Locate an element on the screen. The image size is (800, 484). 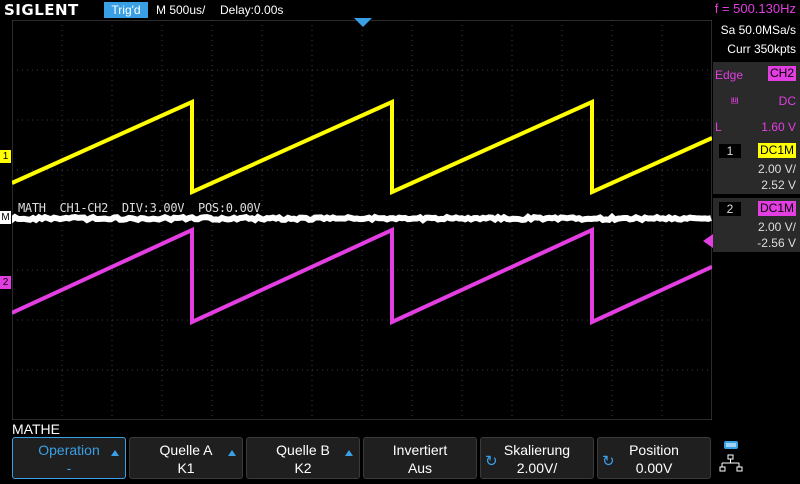
softkey-source-b: Quelle B K2 is located at coordinates (303, 458).